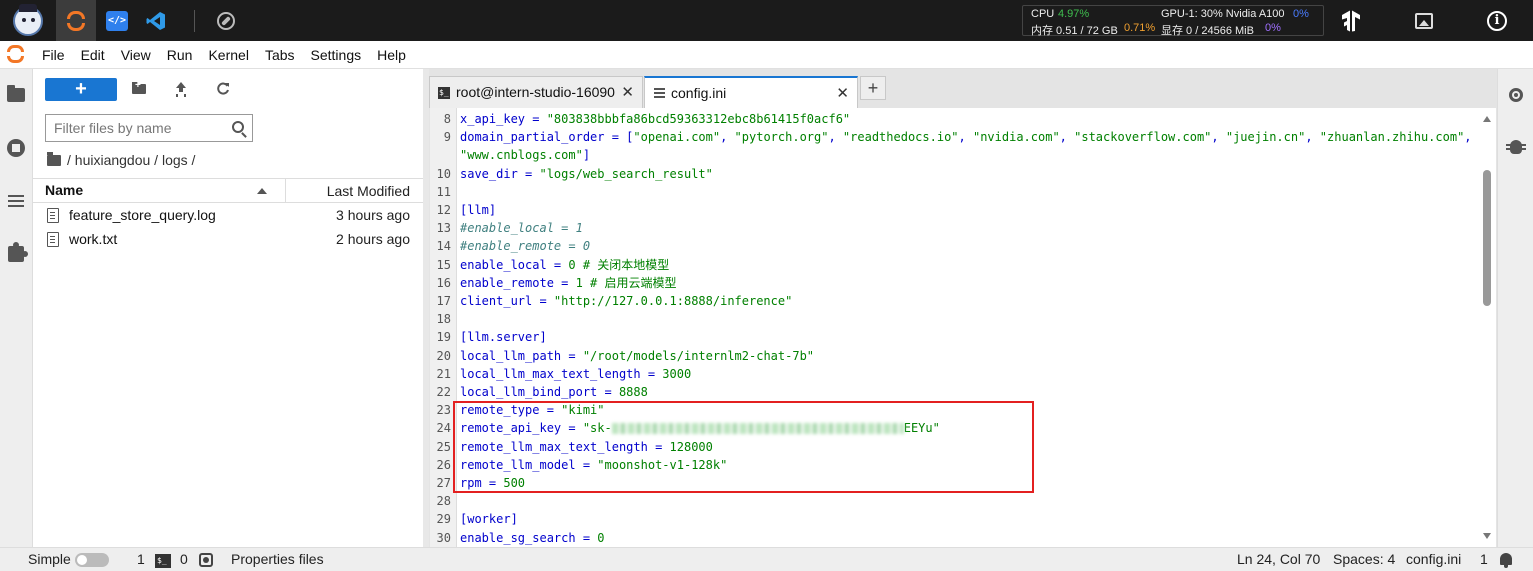 This screenshot has width=1533, height=571. I want to click on scroll-thumb, so click(1487, 238).